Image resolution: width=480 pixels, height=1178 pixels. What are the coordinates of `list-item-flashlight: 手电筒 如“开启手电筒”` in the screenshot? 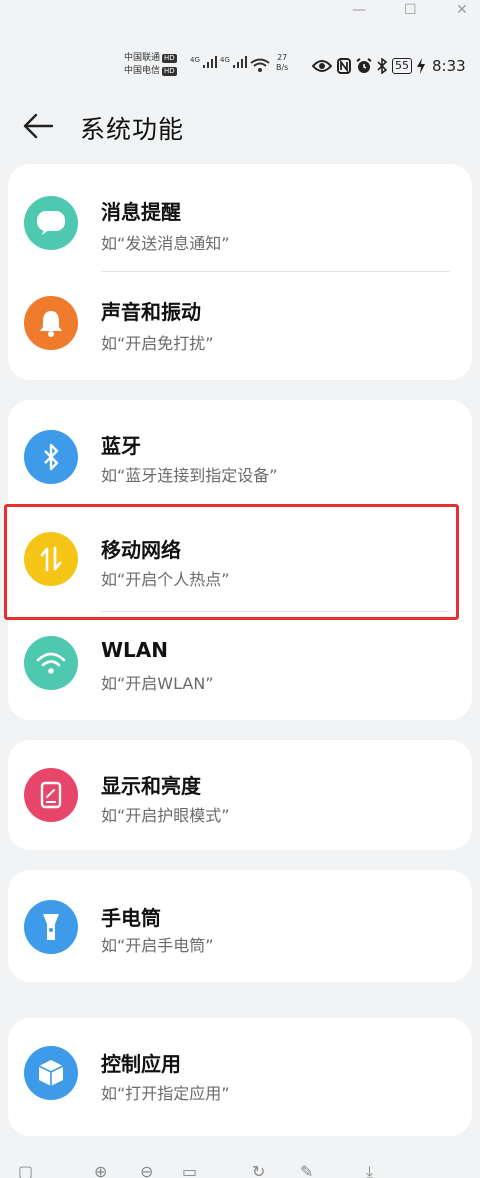 It's located at (240, 926).